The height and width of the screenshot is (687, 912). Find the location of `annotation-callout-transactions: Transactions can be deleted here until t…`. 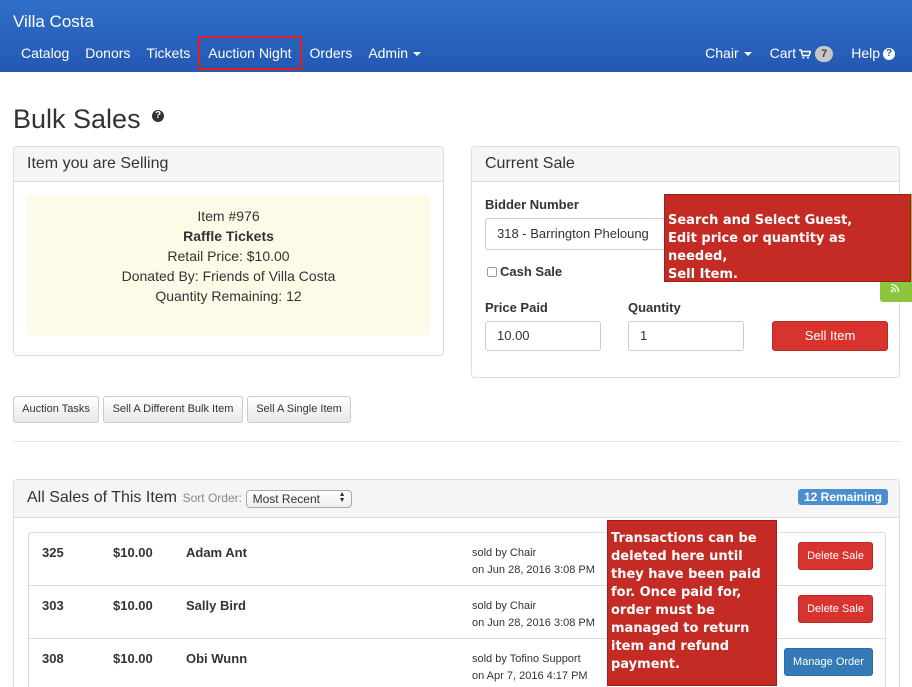

annotation-callout-transactions: Transactions can be deleted here until t… is located at coordinates (692, 603).